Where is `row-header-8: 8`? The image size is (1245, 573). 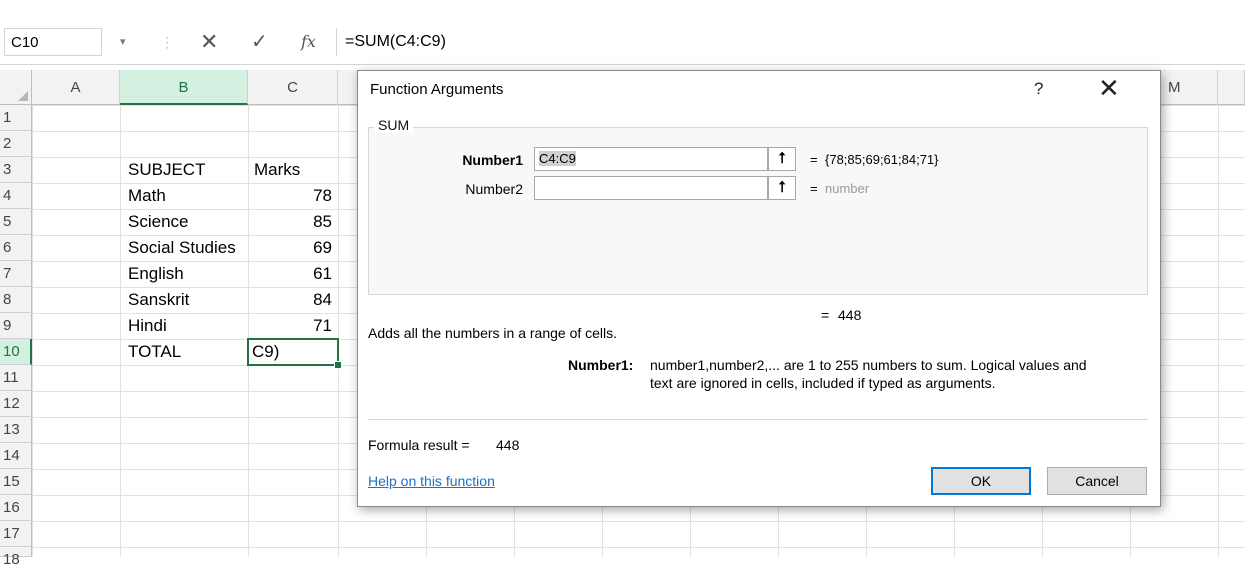
row-header-8: 8 is located at coordinates (16, 300).